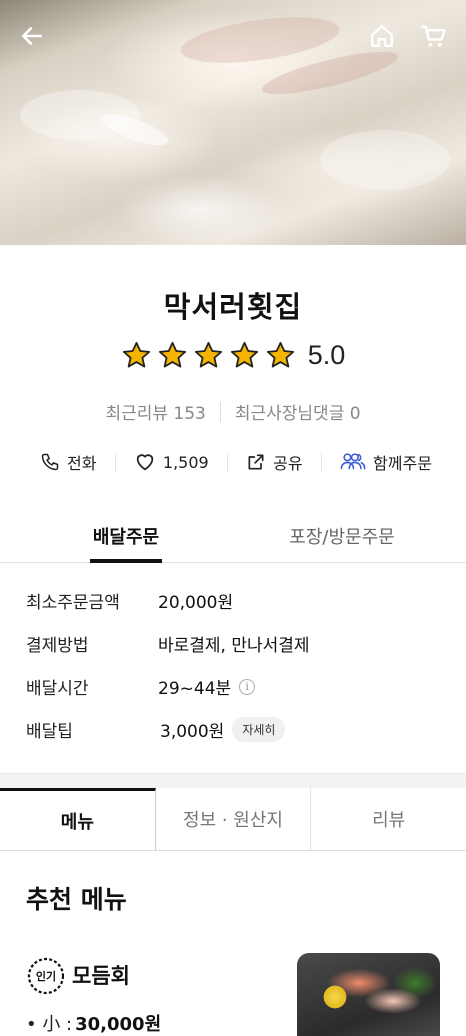 This screenshot has width=466, height=1036. I want to click on share-icon, so click(256, 462).